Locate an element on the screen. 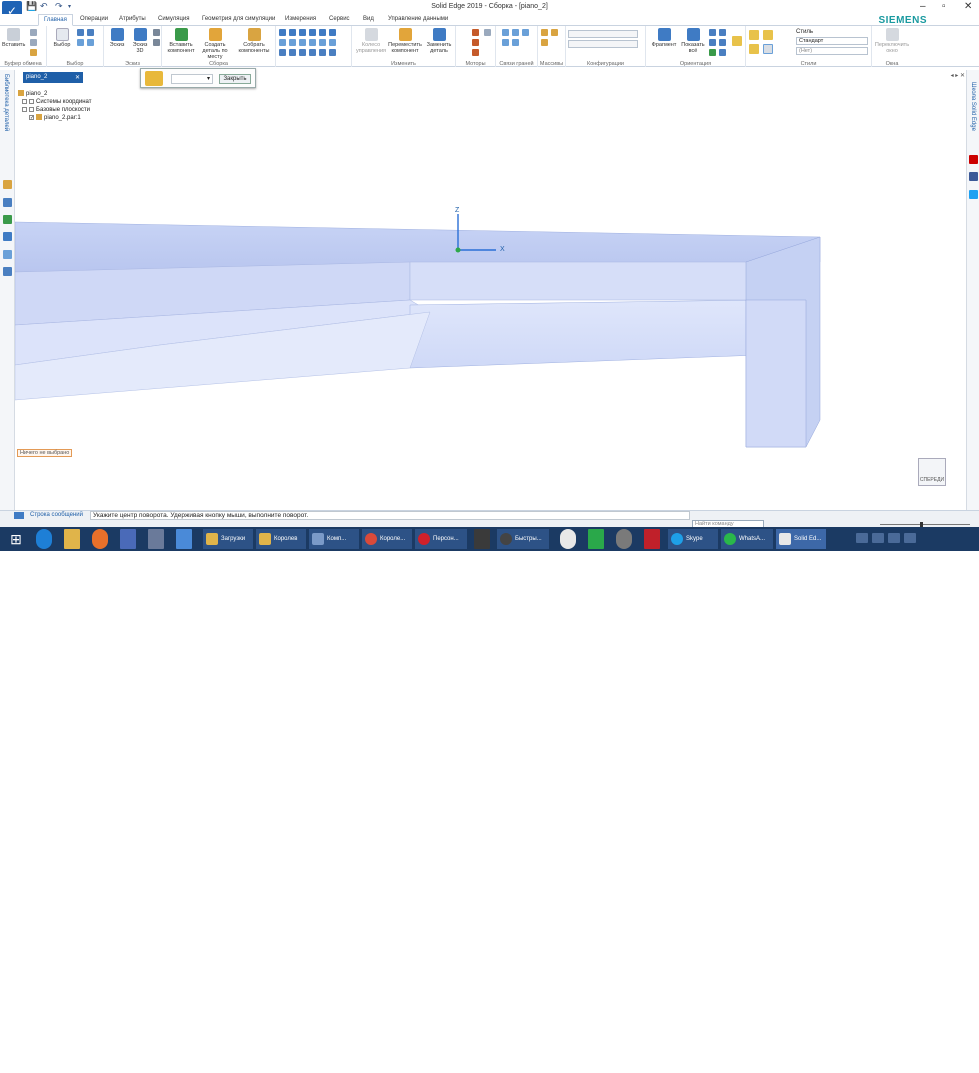 This screenshot has width=979, height=1073. view-icon is located at coordinates (722, 42).